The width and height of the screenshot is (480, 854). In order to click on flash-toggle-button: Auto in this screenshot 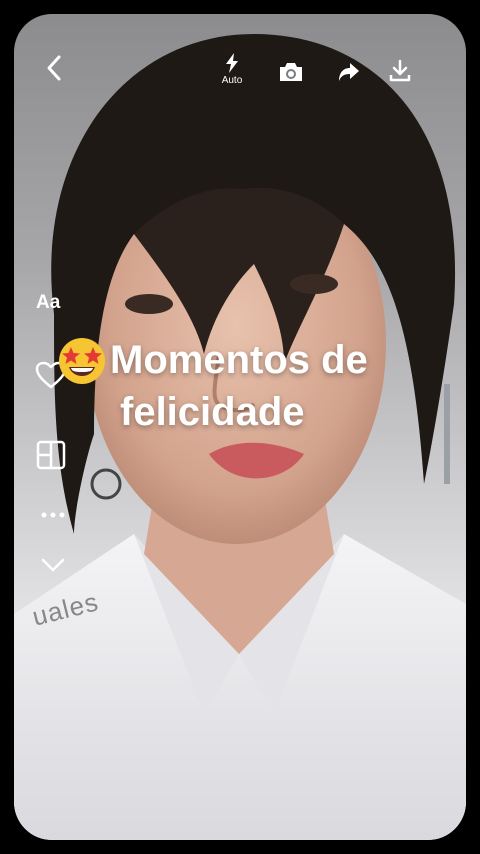, I will do `click(232, 69)`.